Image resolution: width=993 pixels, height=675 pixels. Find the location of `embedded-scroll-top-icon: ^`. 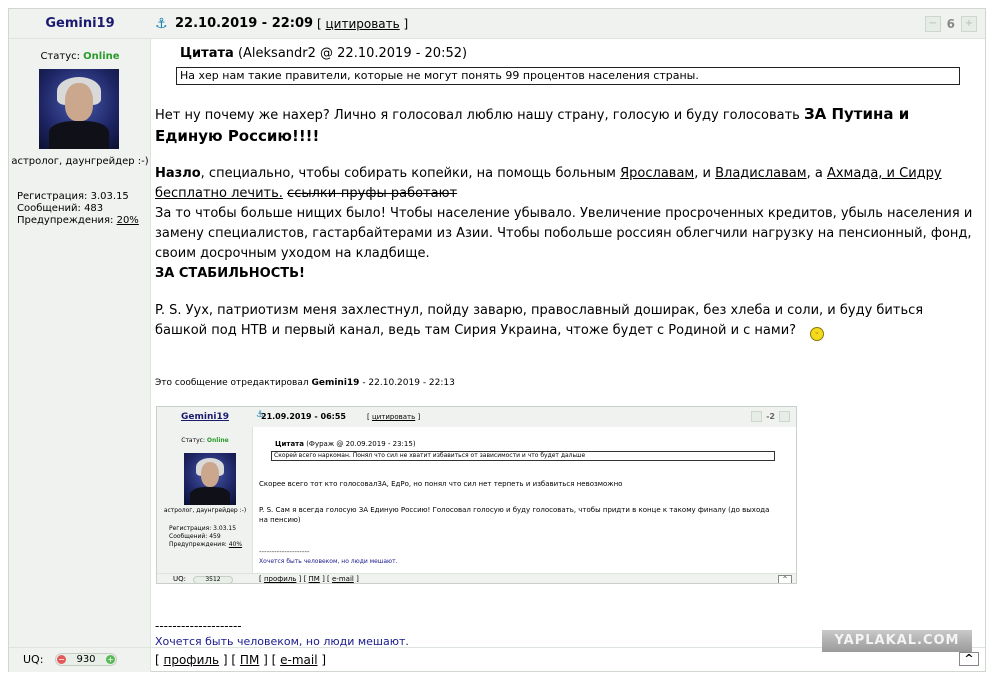

embedded-scroll-top-icon: ^ is located at coordinates (785, 579).